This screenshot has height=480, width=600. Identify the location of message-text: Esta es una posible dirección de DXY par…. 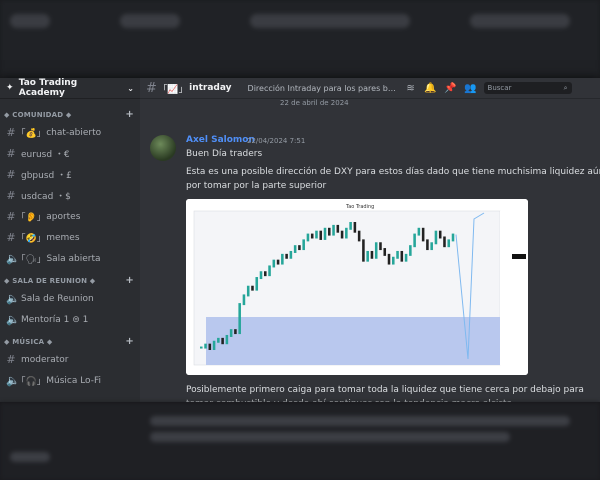
(393, 179).